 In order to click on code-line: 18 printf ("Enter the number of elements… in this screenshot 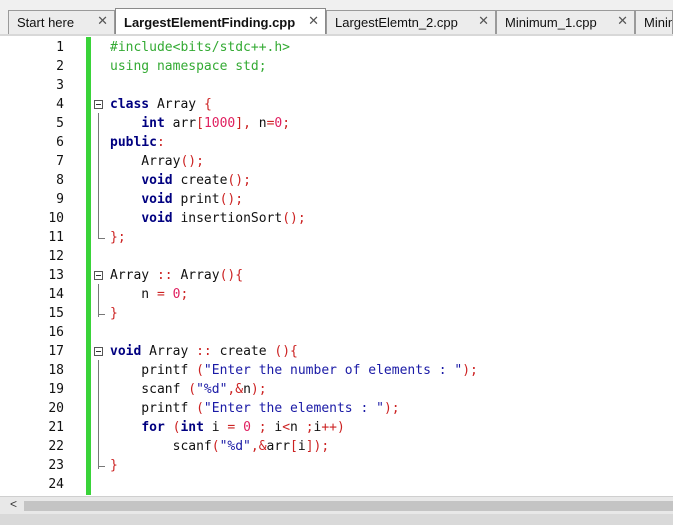, I will do `click(336, 371)`.